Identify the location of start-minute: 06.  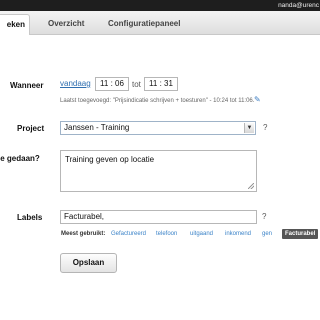
(119, 83).